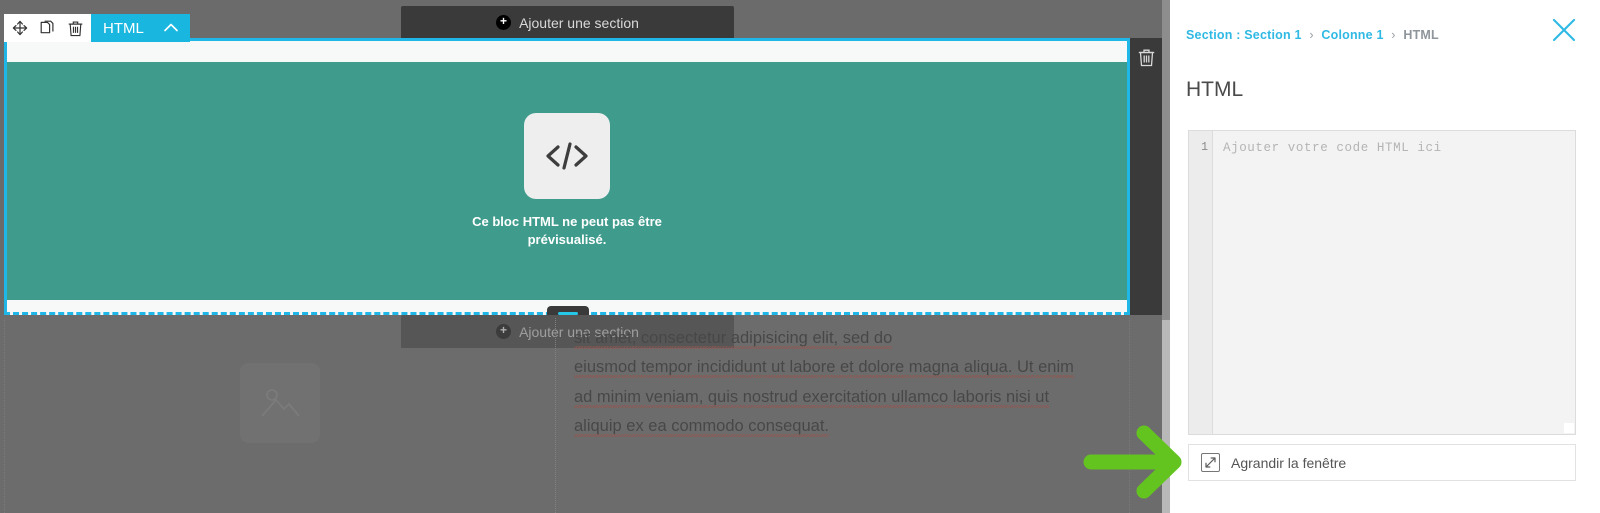 The height and width of the screenshot is (513, 1600). I want to click on paragraph-line: aliquip ex ea commodo consequat., so click(836, 426).